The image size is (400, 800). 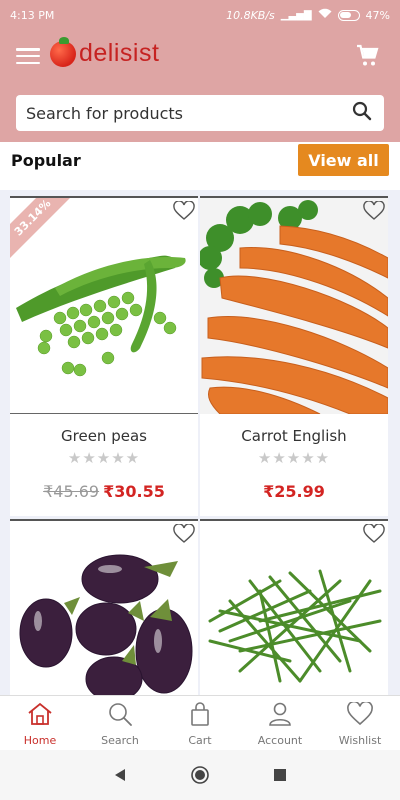 I want to click on nav-label: Home, so click(x=40, y=740).